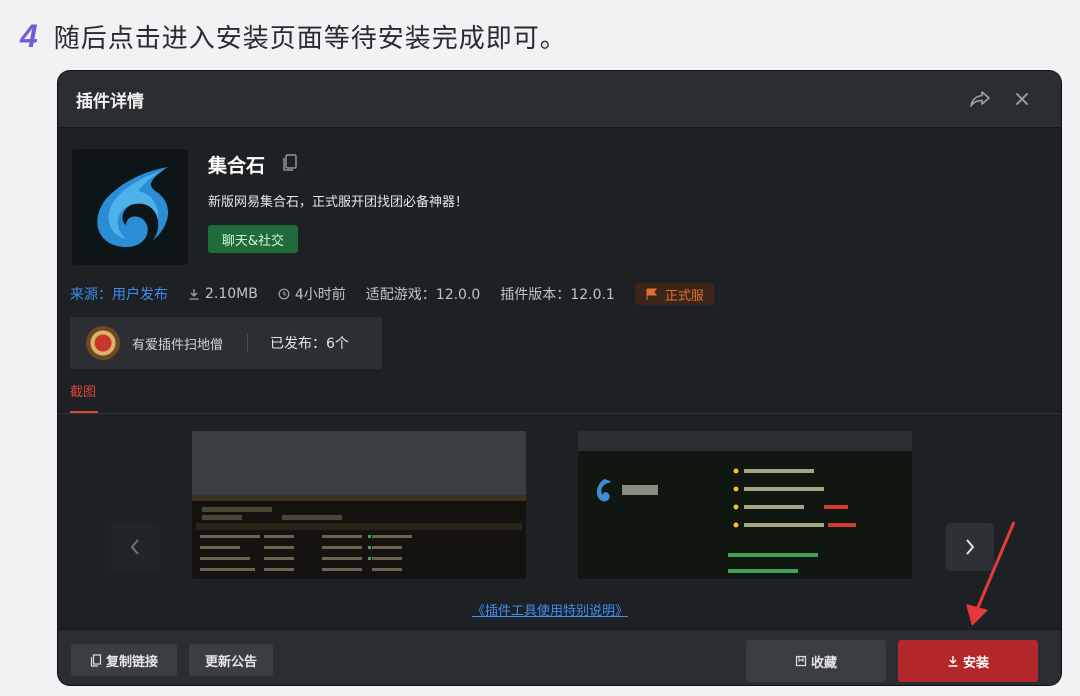 This screenshot has height=696, width=1080. I want to click on step-text: 随后点击进入安装页面等待安装完成即可。, so click(310, 38).